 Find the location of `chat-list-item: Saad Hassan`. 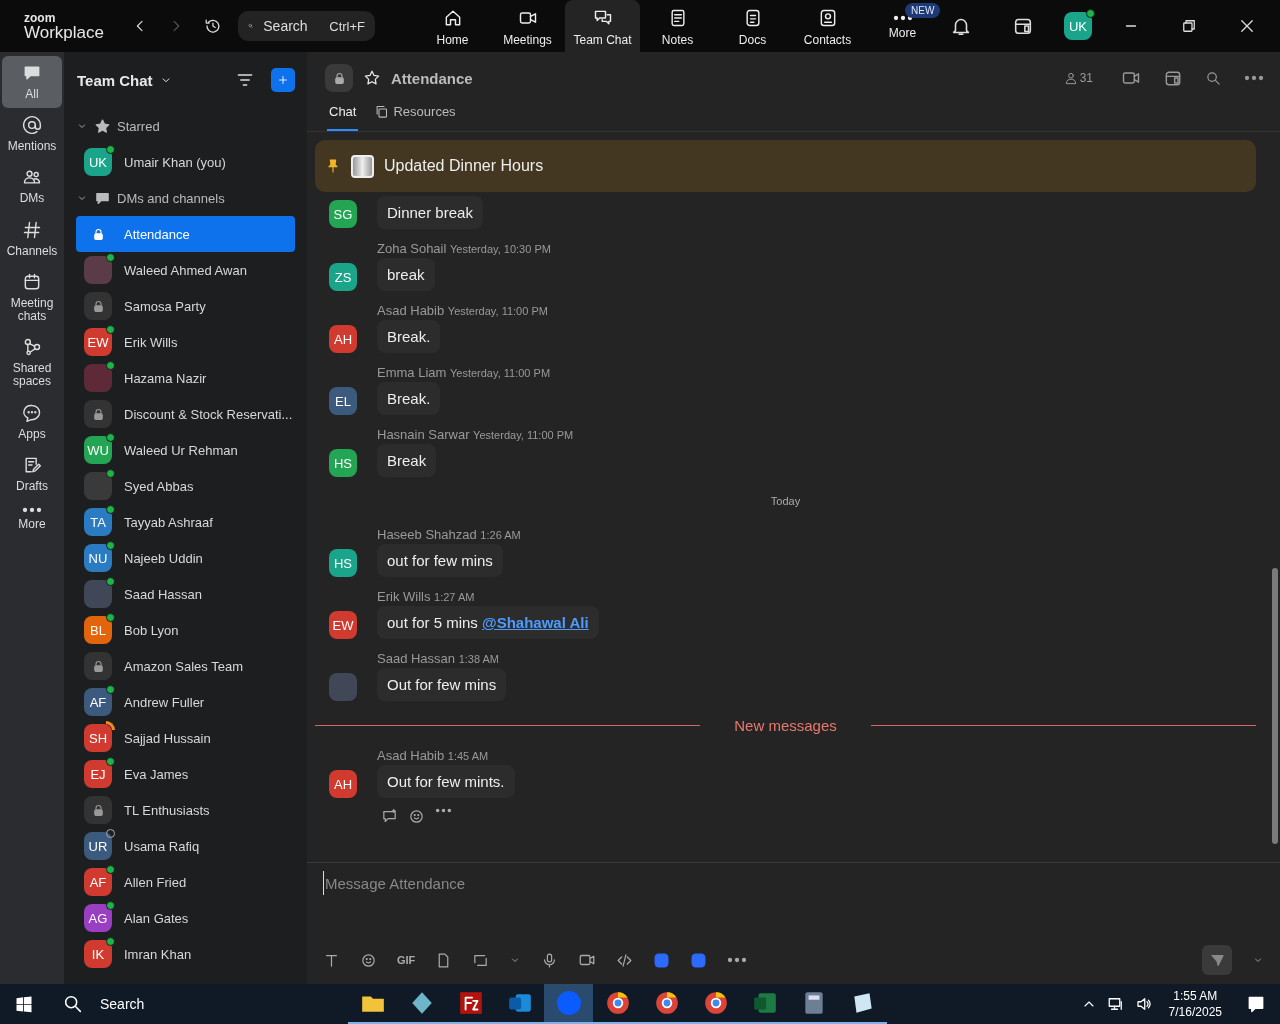

chat-list-item: Saad Hassan is located at coordinates (185, 594).